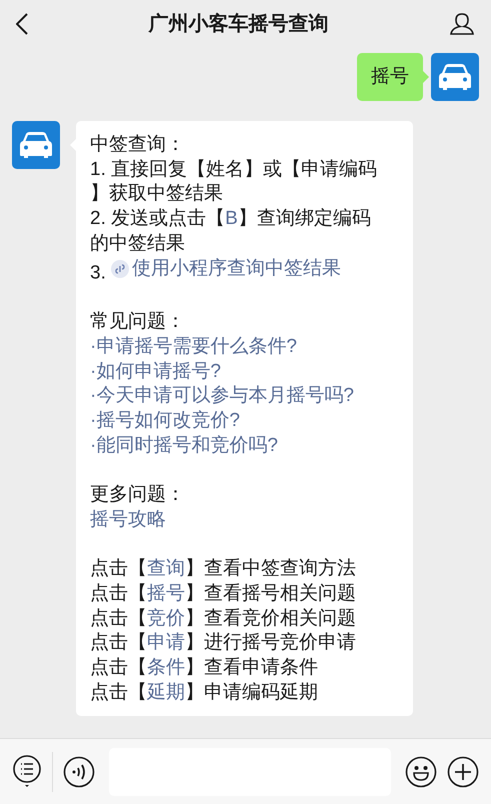  What do you see at coordinates (165, 421) in the screenshot?
I see `keyword-link: ·摇号如何改竞价?` at bounding box center [165, 421].